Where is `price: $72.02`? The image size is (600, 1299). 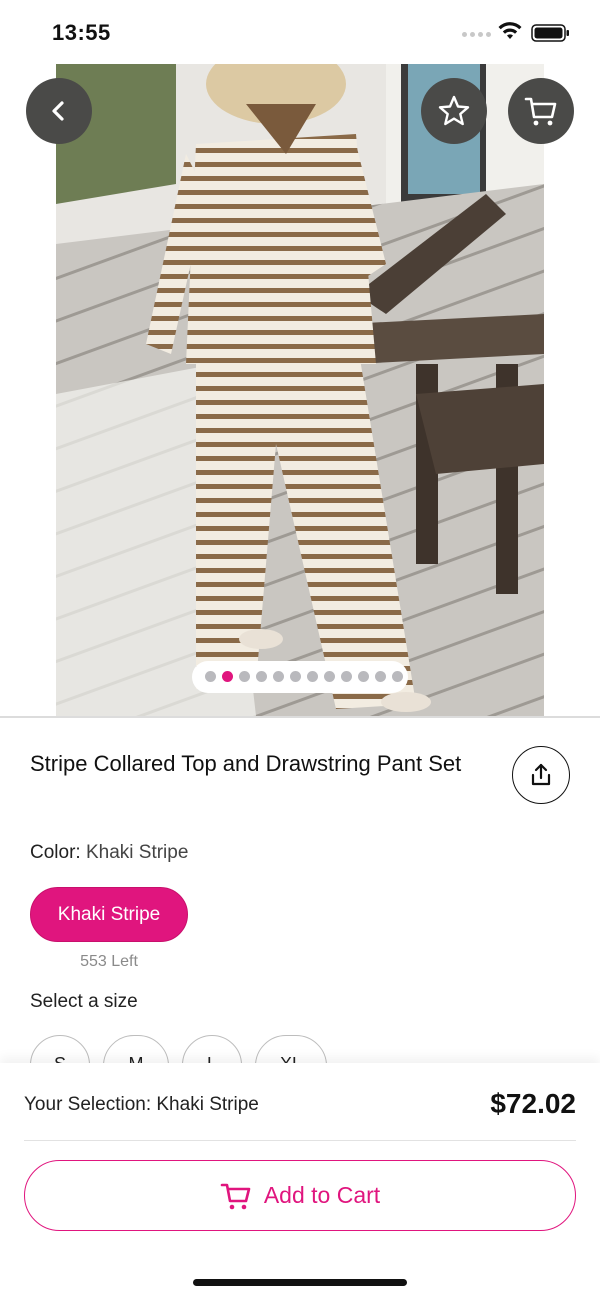 price: $72.02 is located at coordinates (533, 1103).